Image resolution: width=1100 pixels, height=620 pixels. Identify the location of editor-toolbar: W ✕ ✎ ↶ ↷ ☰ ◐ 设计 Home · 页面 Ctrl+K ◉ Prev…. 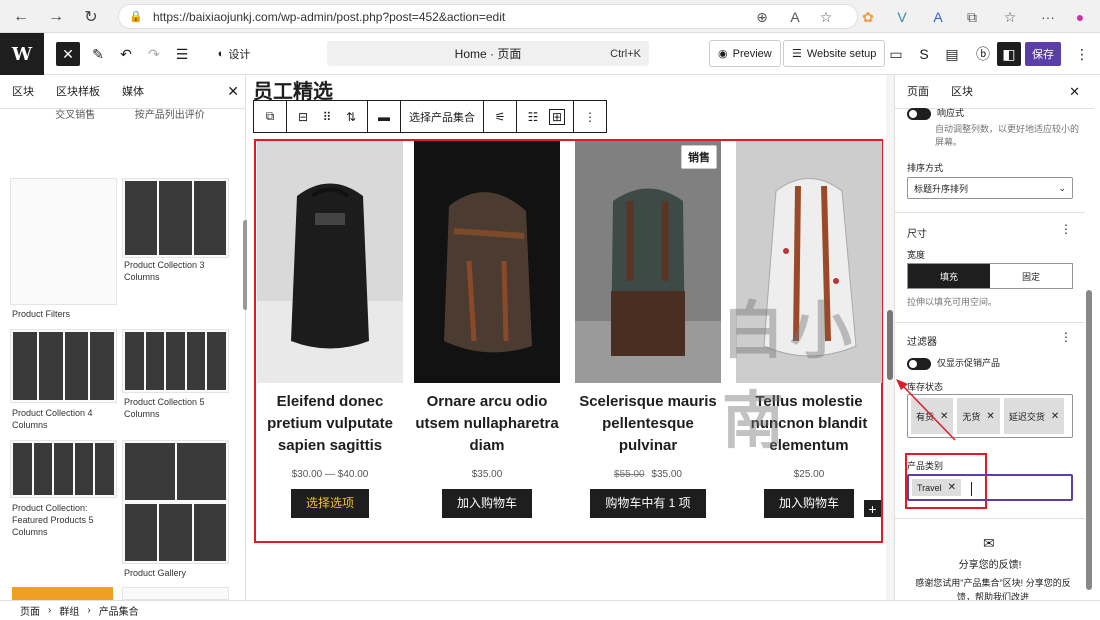
(550, 54).